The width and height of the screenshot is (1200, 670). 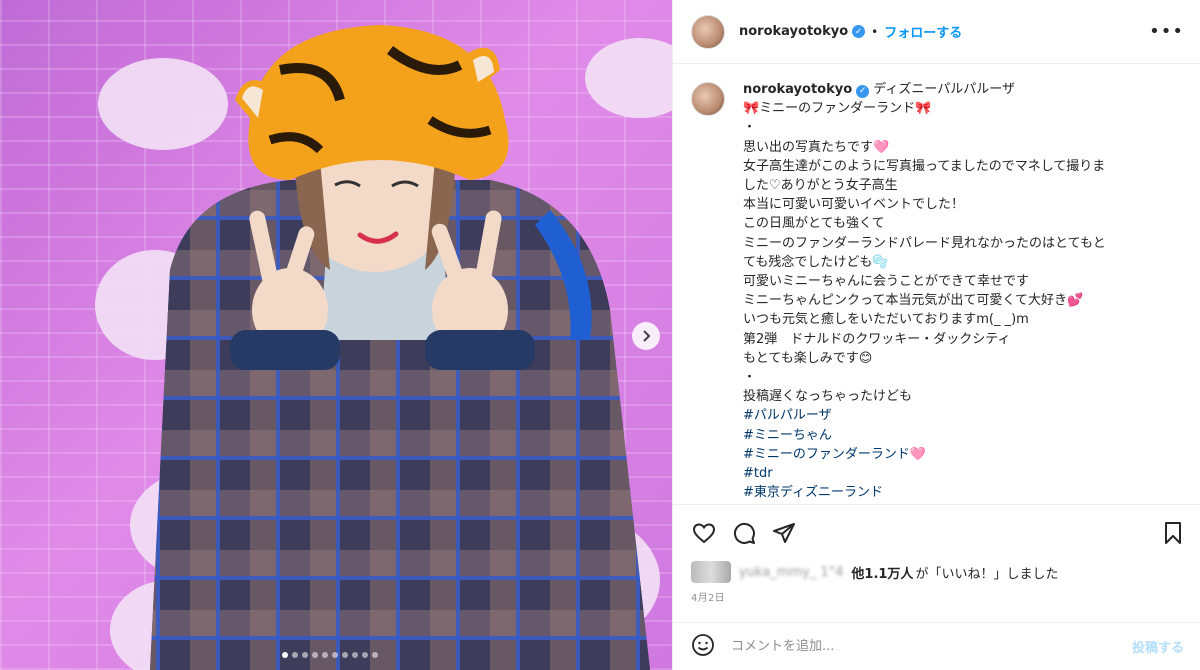 I want to click on caption-line: 投稿遅くなっちゃったけども, so click(x=828, y=397).